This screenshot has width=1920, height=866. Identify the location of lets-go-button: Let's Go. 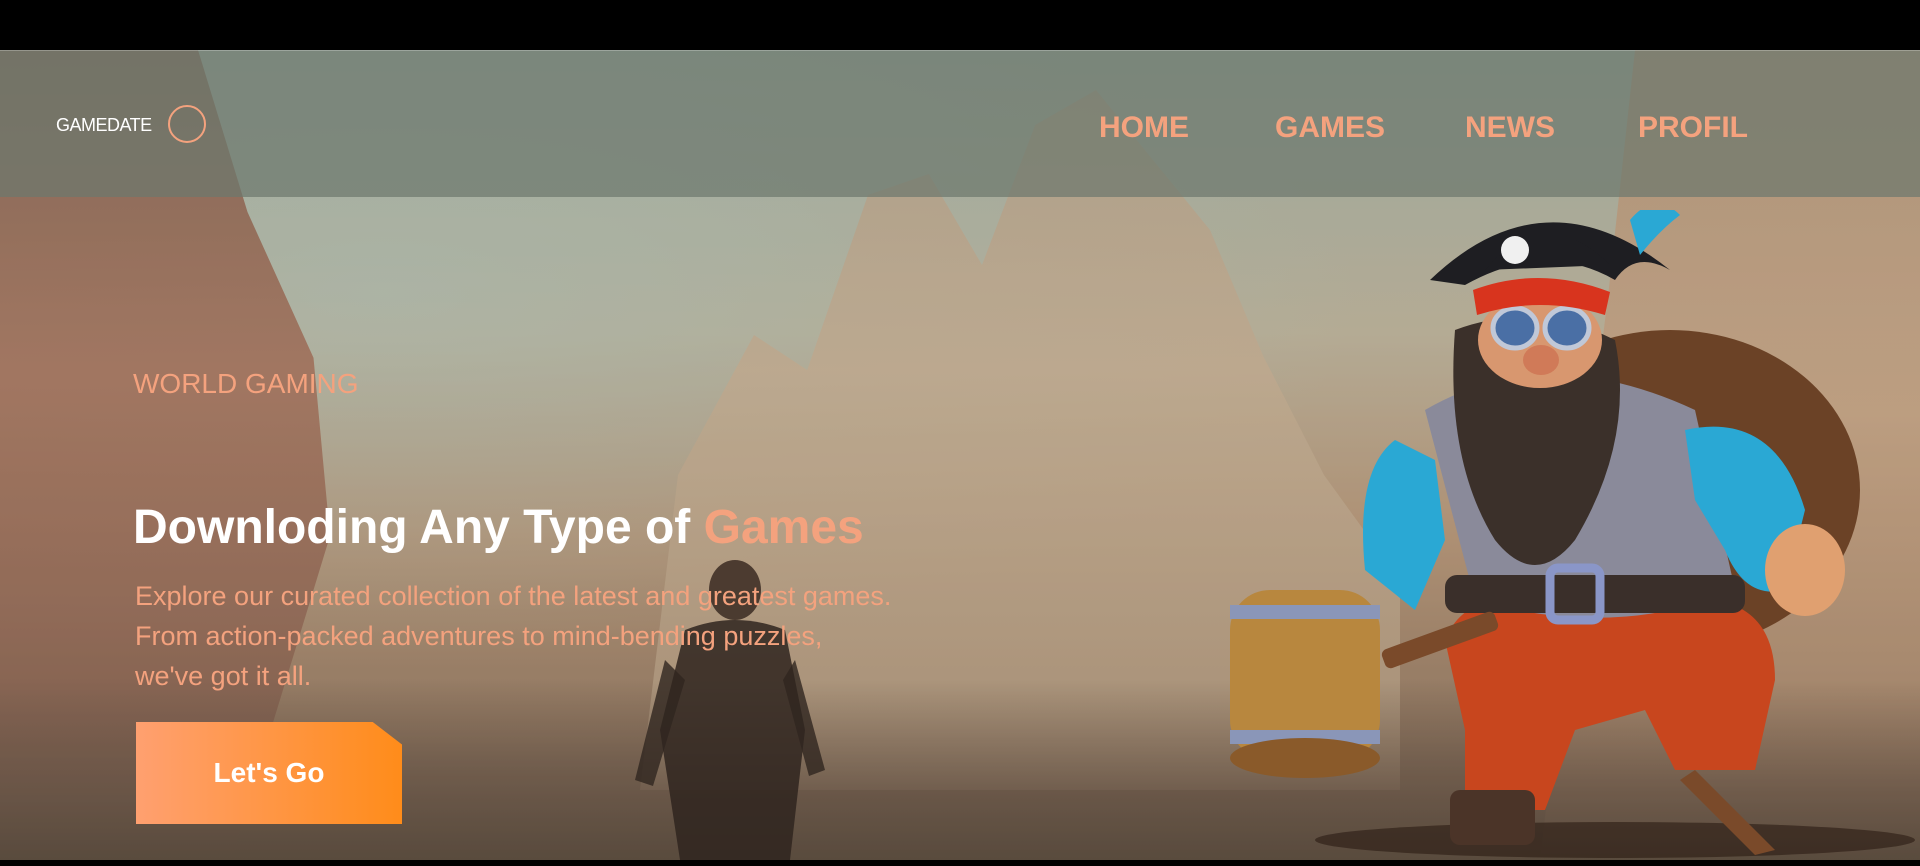
(269, 773).